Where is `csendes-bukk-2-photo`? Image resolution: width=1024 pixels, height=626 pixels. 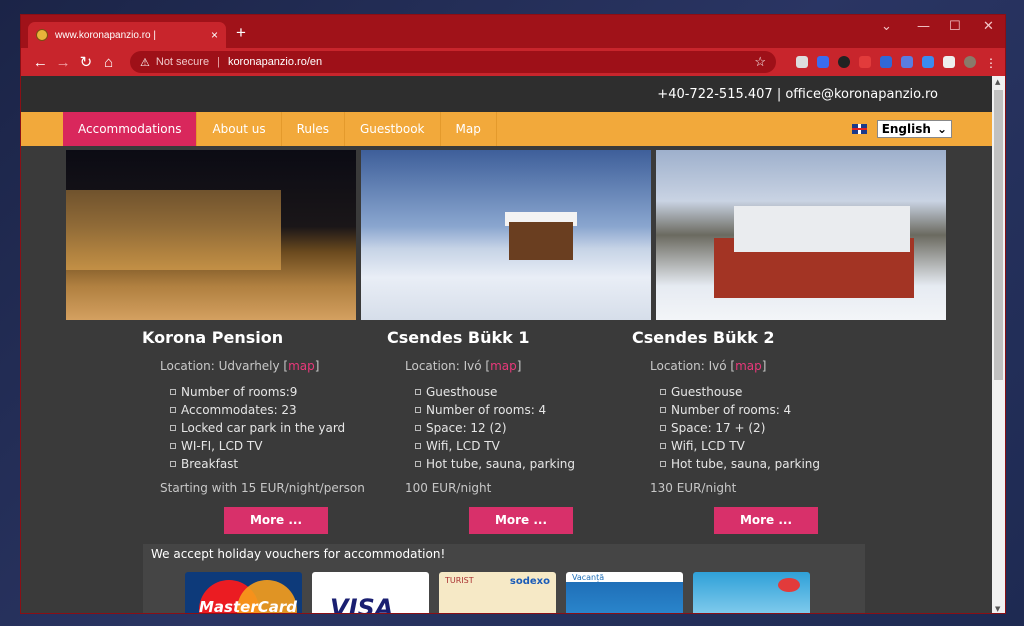 csendes-bukk-2-photo is located at coordinates (801, 235).